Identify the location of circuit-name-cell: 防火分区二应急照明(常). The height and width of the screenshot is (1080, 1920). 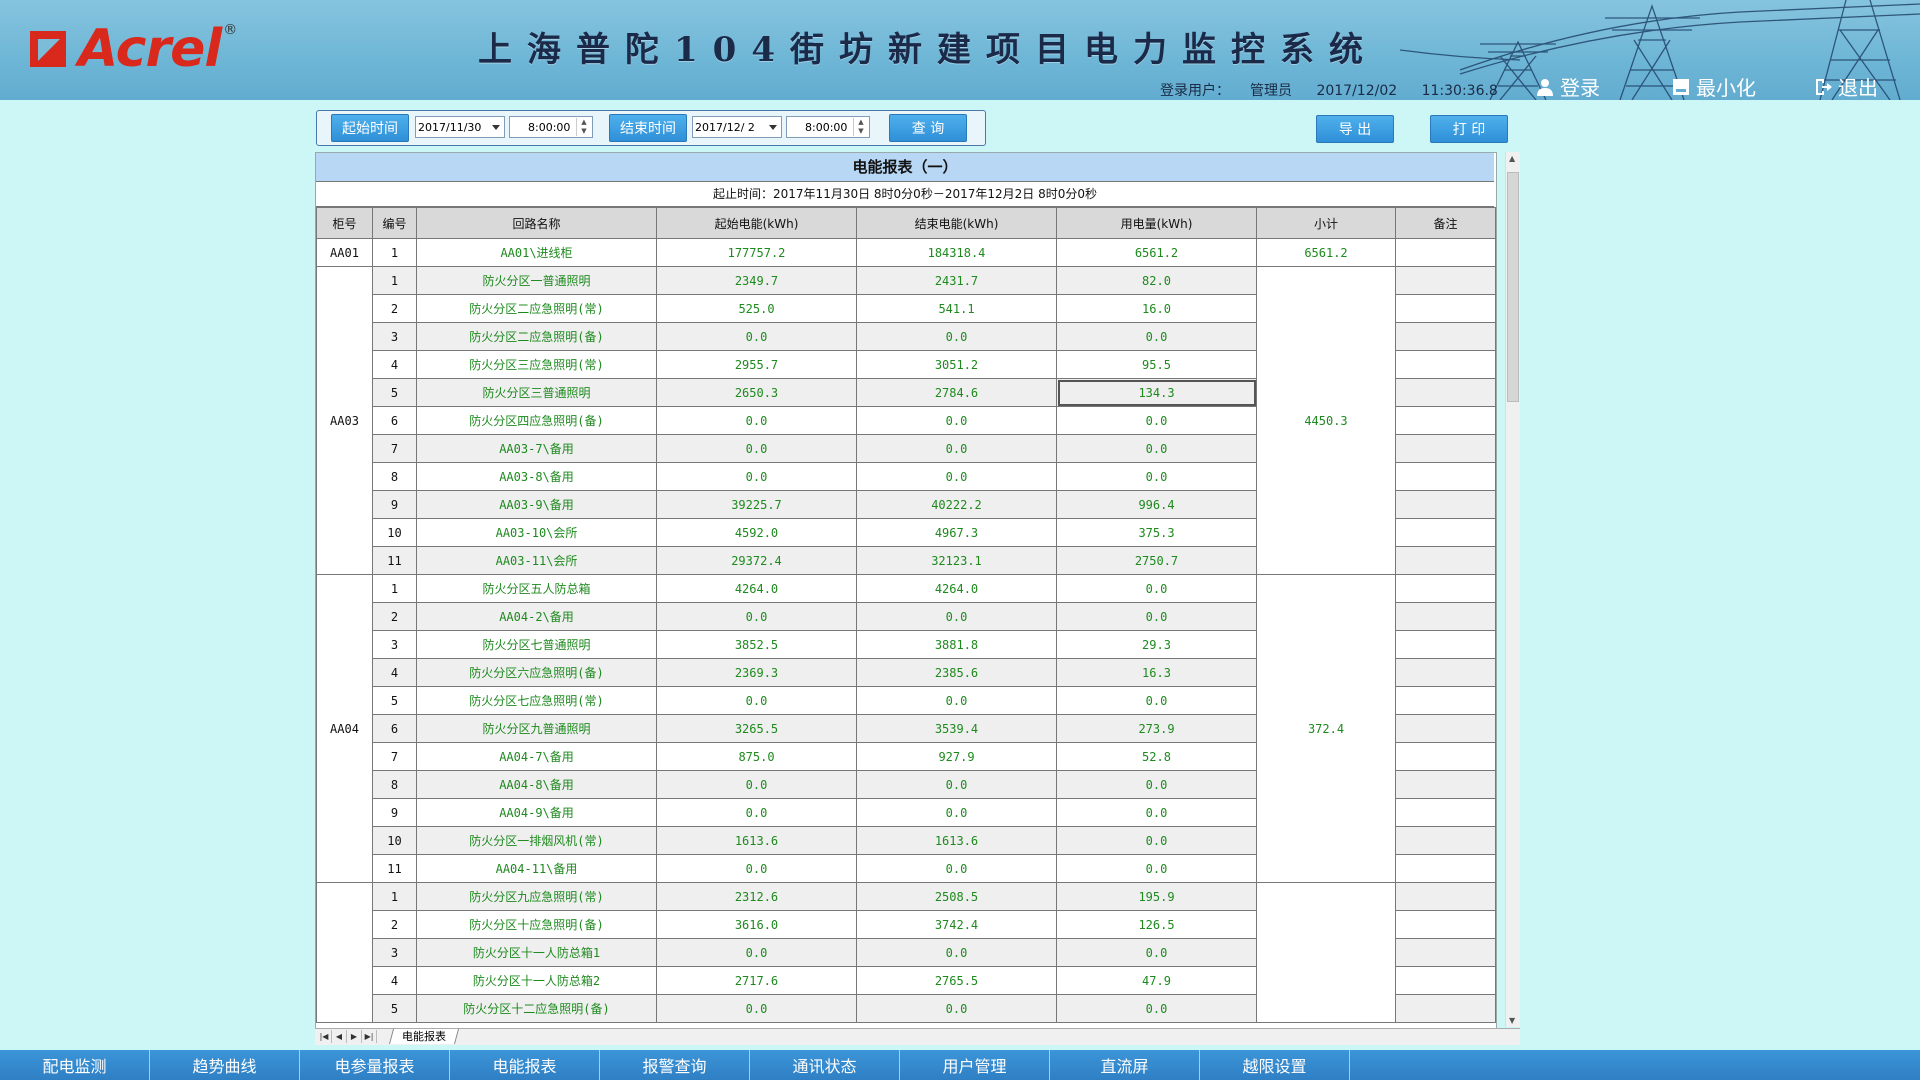
(536, 308).